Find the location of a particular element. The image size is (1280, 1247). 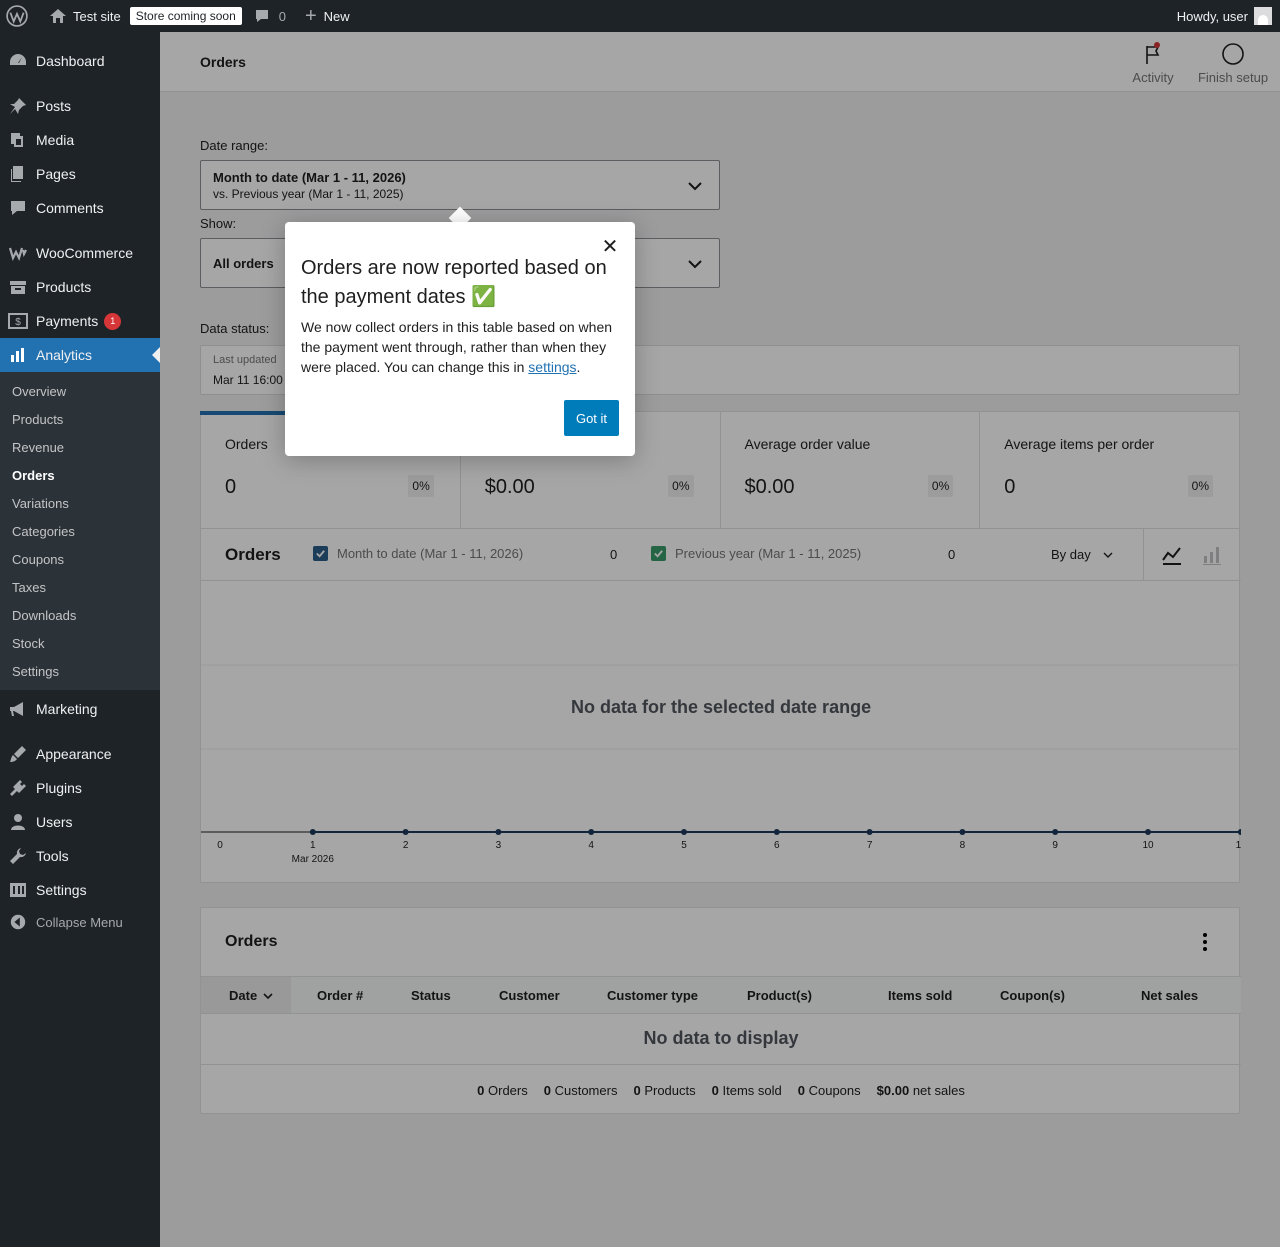

sidebar-item-payments: $ Payments 1 is located at coordinates (80, 321).